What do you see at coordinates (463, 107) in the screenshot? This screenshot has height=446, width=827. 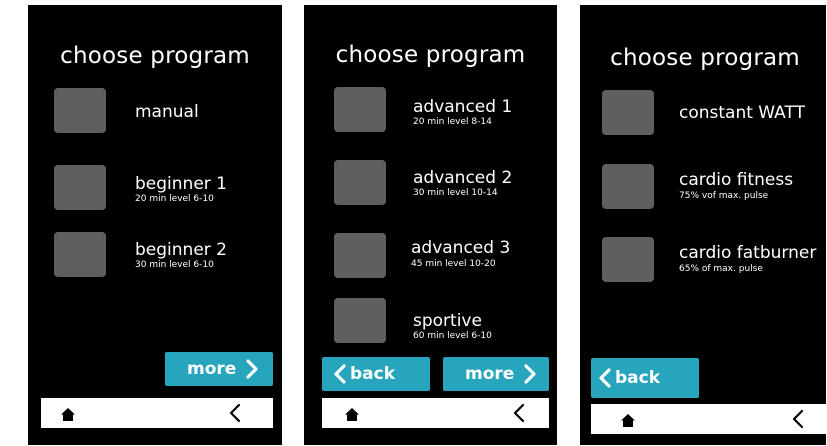 I see `program-name: advanced 1` at bounding box center [463, 107].